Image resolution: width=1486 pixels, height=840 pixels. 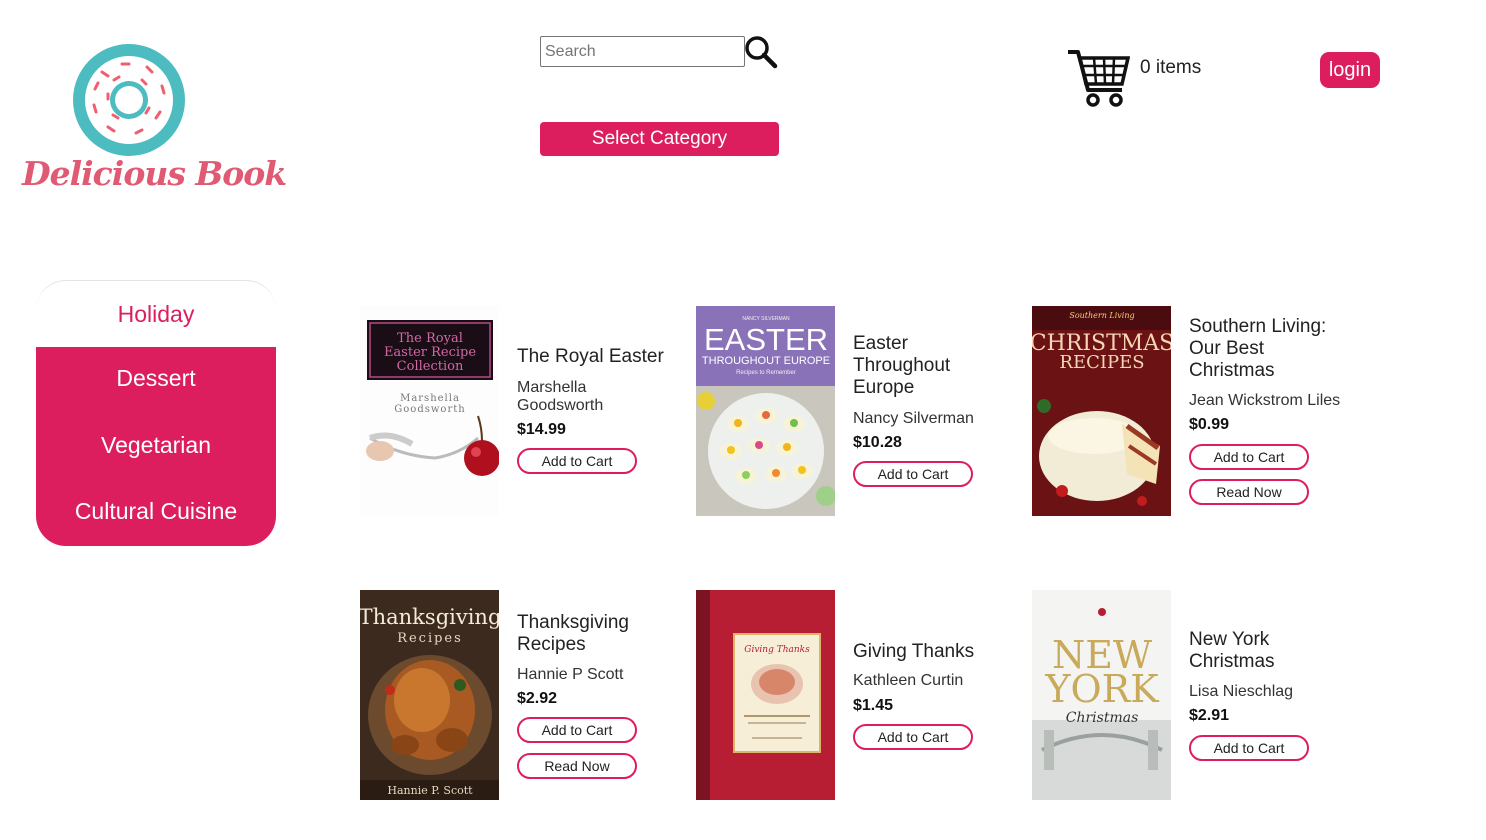 I want to click on book-cover: Thanksgiving Recipes Hannie P. Scott, so click(x=429, y=695).